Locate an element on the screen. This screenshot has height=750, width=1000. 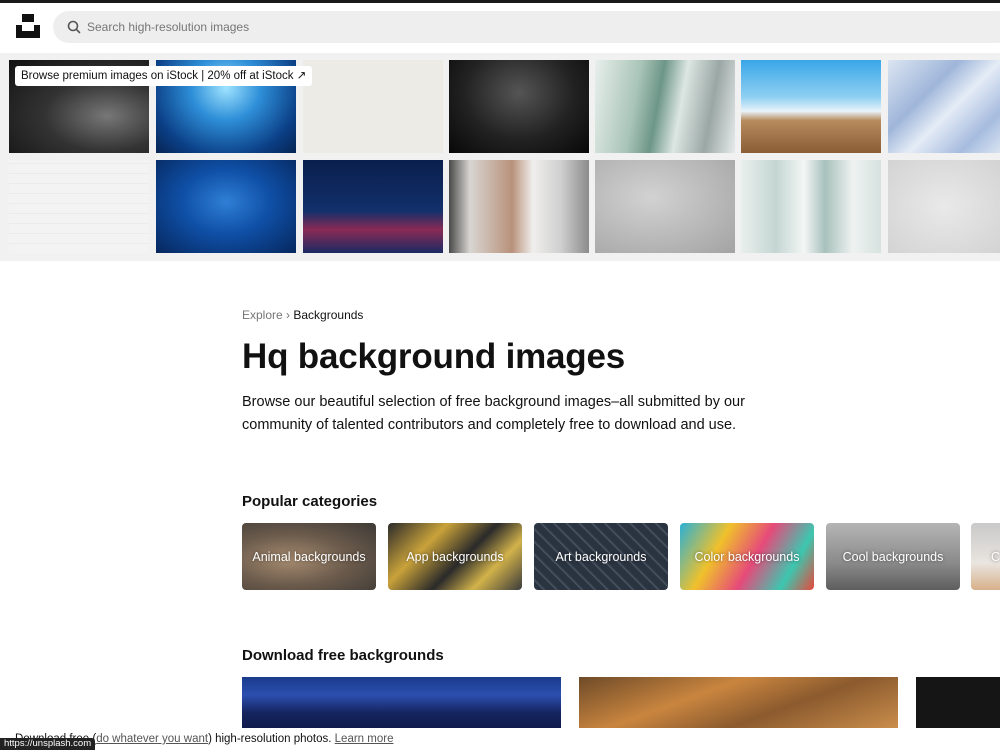
category-label: Animal backgrounds is located at coordinates (309, 556).